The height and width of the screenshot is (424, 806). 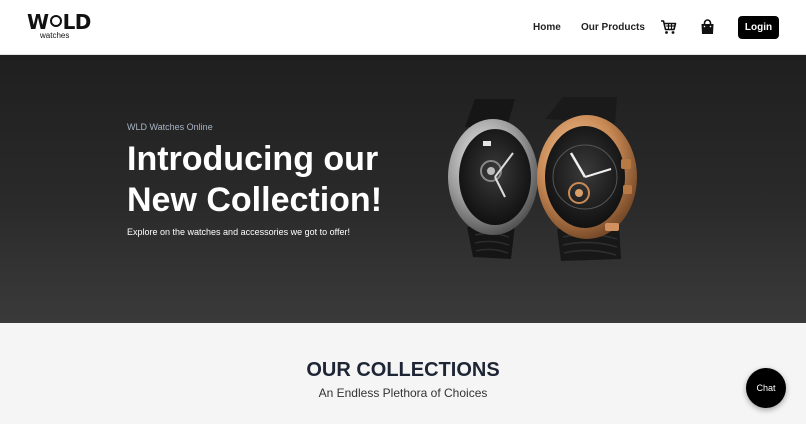 I want to click on collections-subtitle: An Endless Plethora of Choices, so click(x=403, y=393).